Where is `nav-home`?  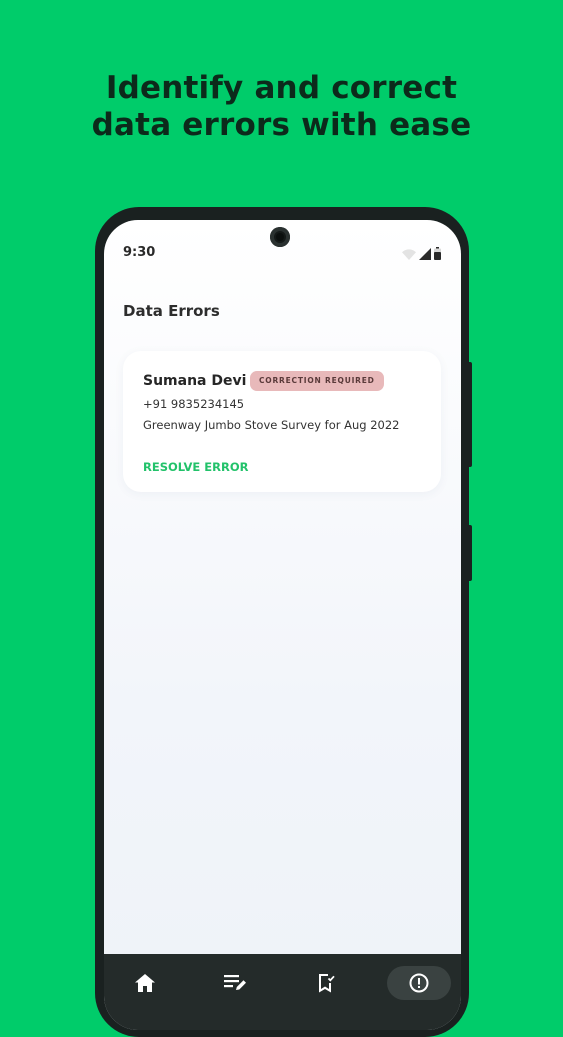 nav-home is located at coordinates (145, 983).